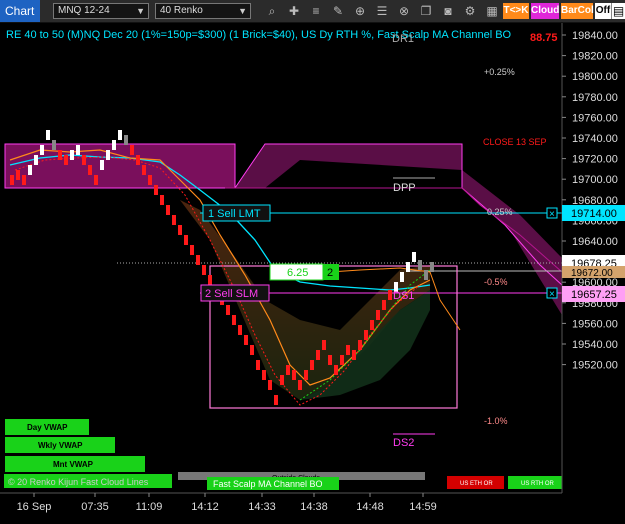 The width and height of the screenshot is (625, 524). Describe the element at coordinates (272, 11) in the screenshot. I see `magnify-icon: ⌕` at that location.